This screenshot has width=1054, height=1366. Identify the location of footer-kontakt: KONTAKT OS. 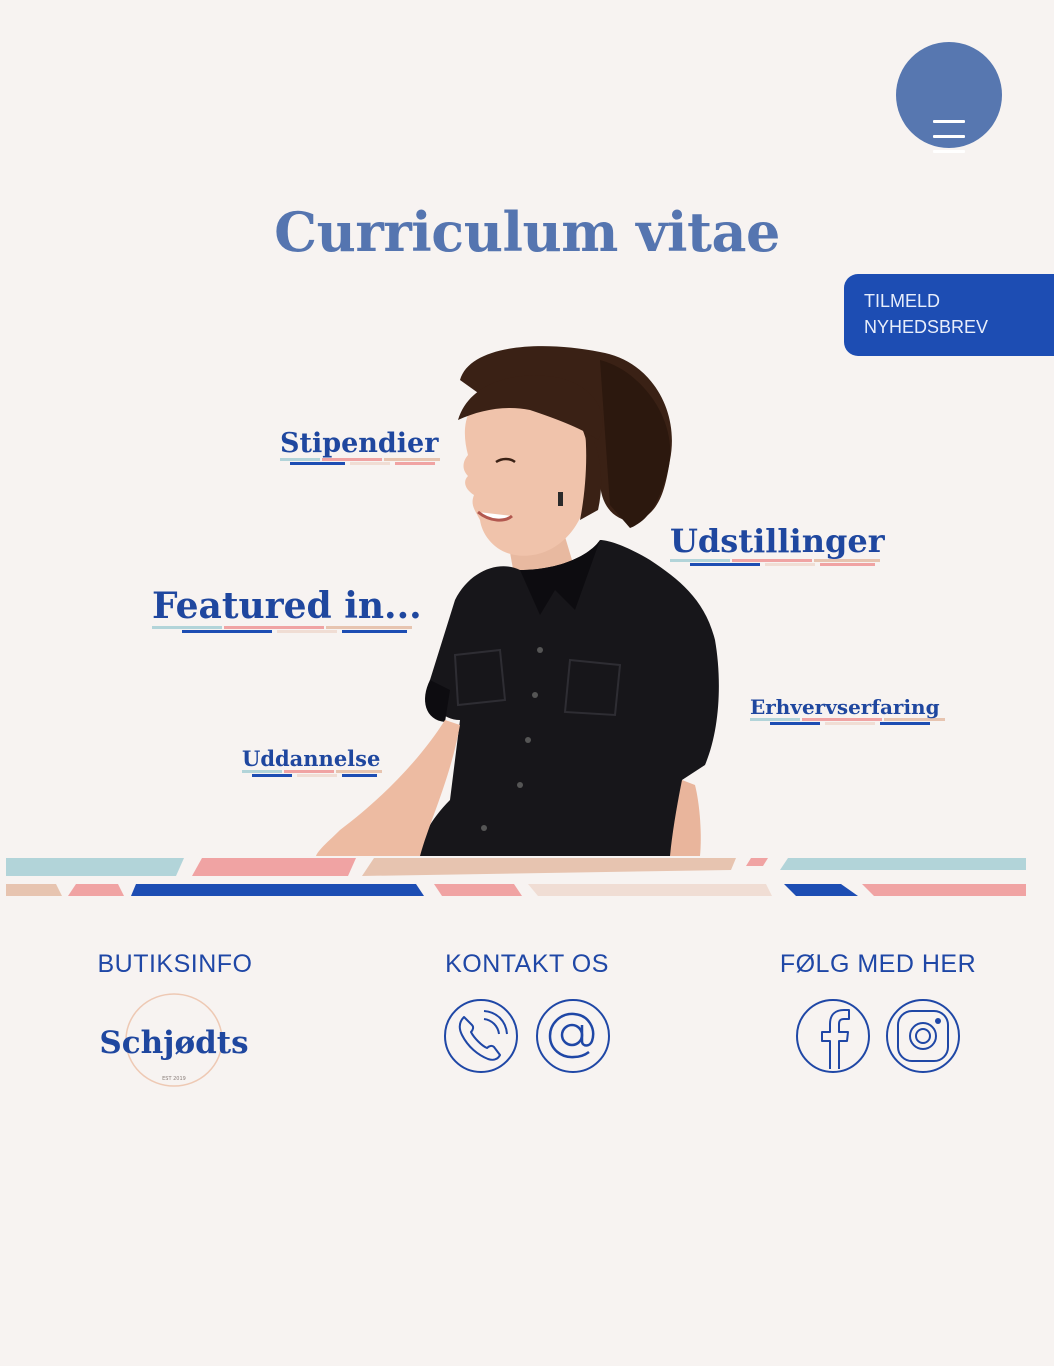
(527, 964).